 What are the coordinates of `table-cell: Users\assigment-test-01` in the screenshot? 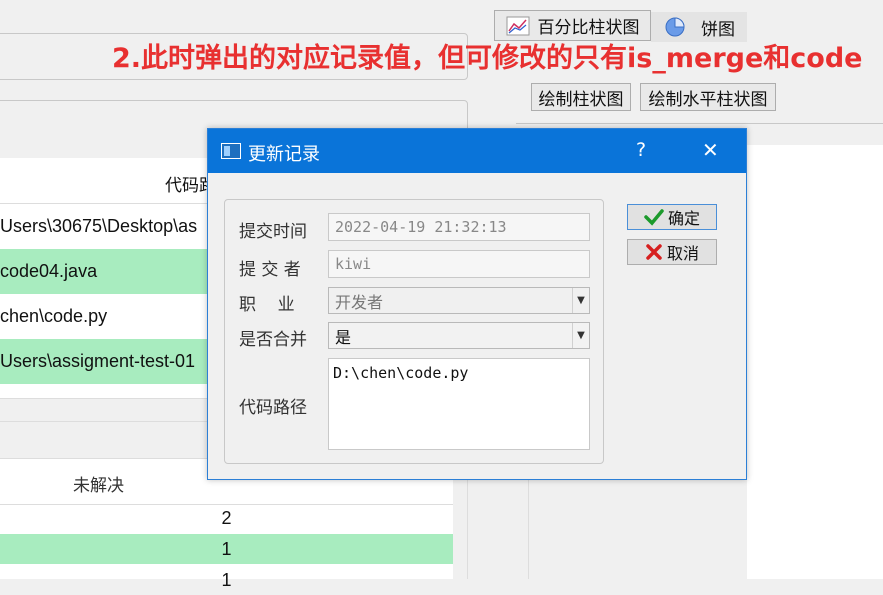 It's located at (98, 361).